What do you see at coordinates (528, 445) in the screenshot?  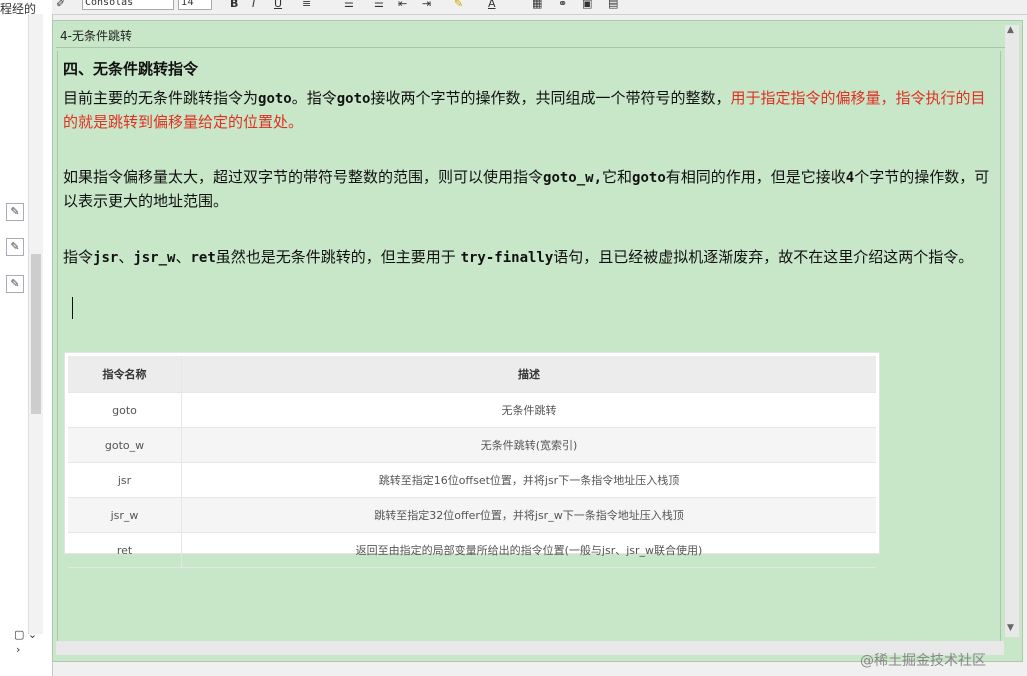 I see `table-cell: 无条件跳转(宽索引)` at bounding box center [528, 445].